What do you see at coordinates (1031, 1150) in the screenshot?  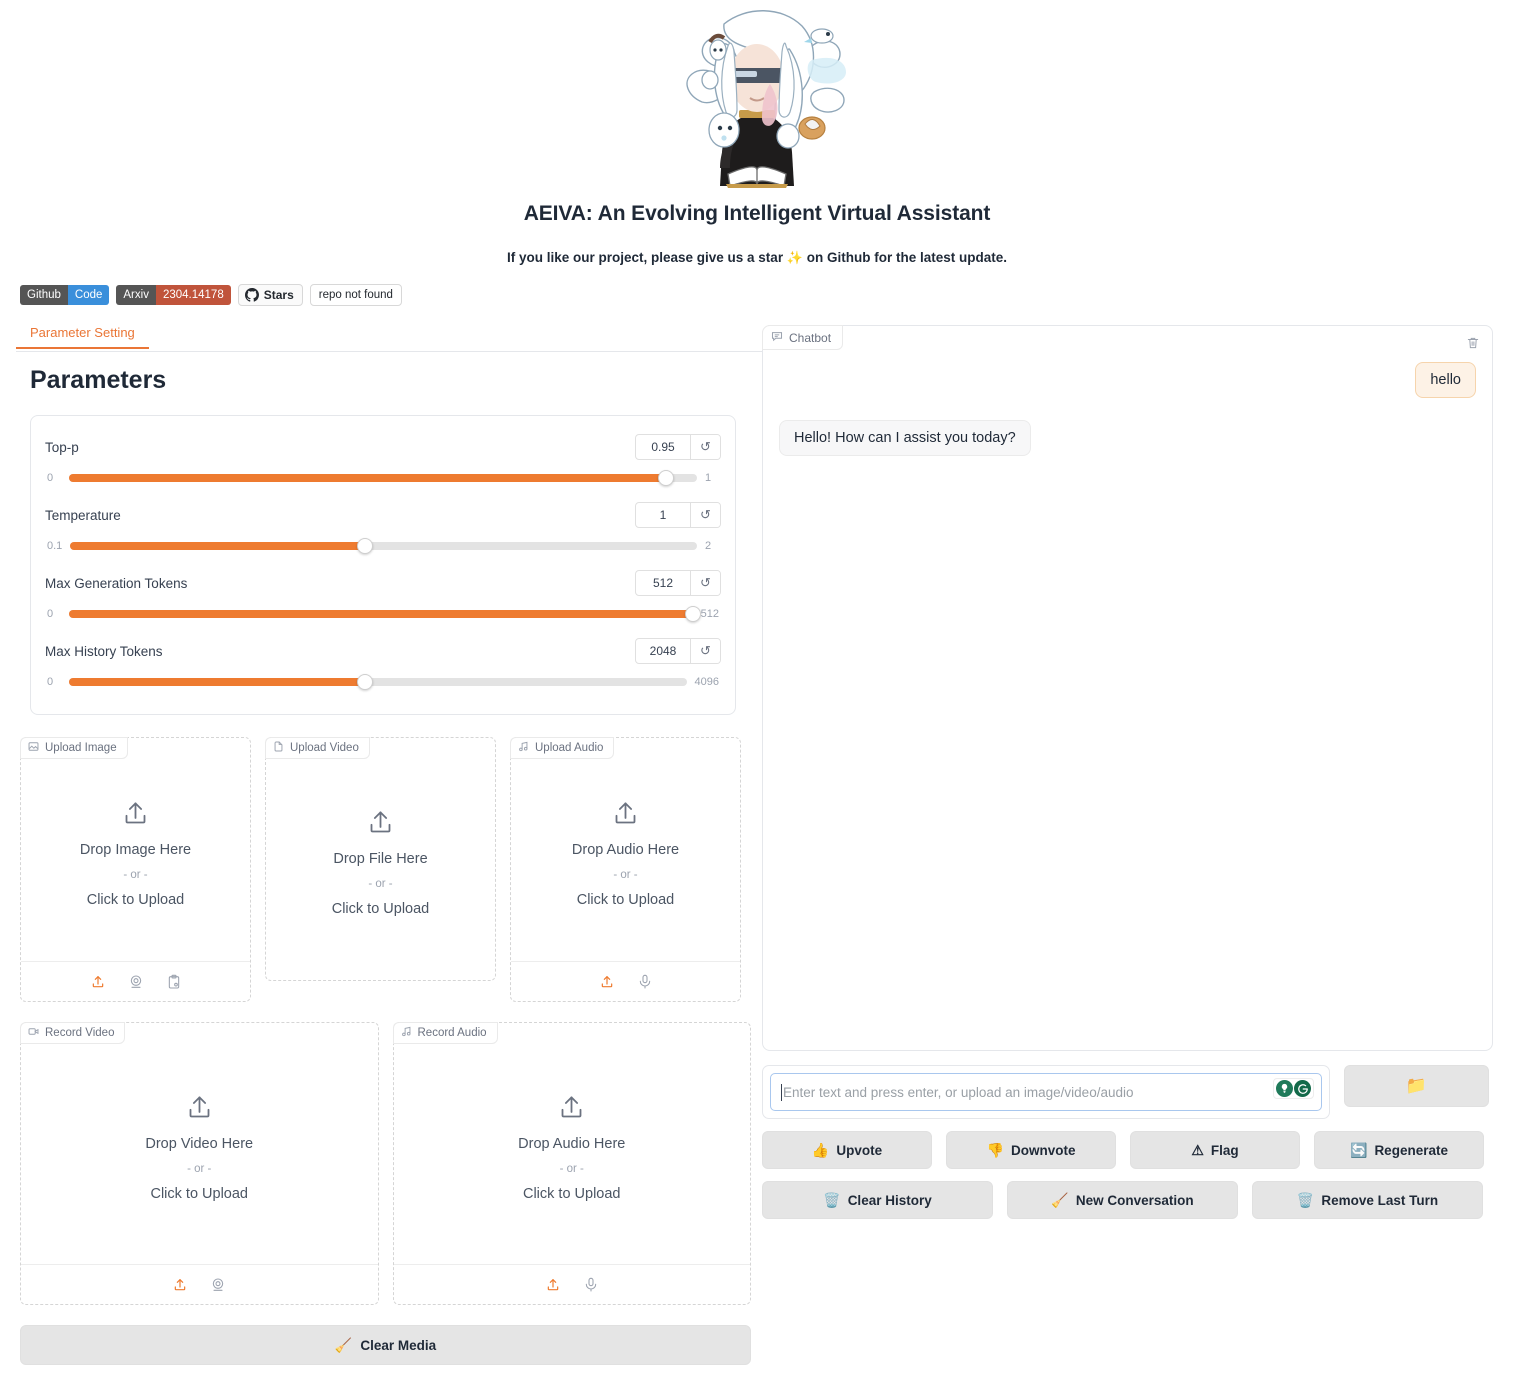 I see `downvote-button: 👎 Downvote` at bounding box center [1031, 1150].